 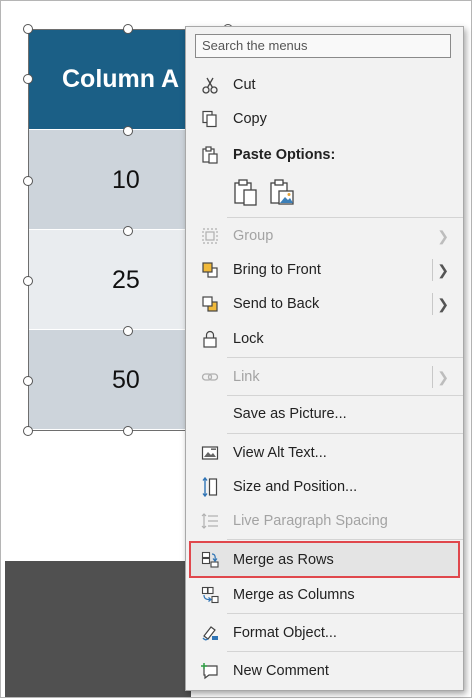 What do you see at coordinates (281, 671) in the screenshot?
I see `menu-item-label: New Comment` at bounding box center [281, 671].